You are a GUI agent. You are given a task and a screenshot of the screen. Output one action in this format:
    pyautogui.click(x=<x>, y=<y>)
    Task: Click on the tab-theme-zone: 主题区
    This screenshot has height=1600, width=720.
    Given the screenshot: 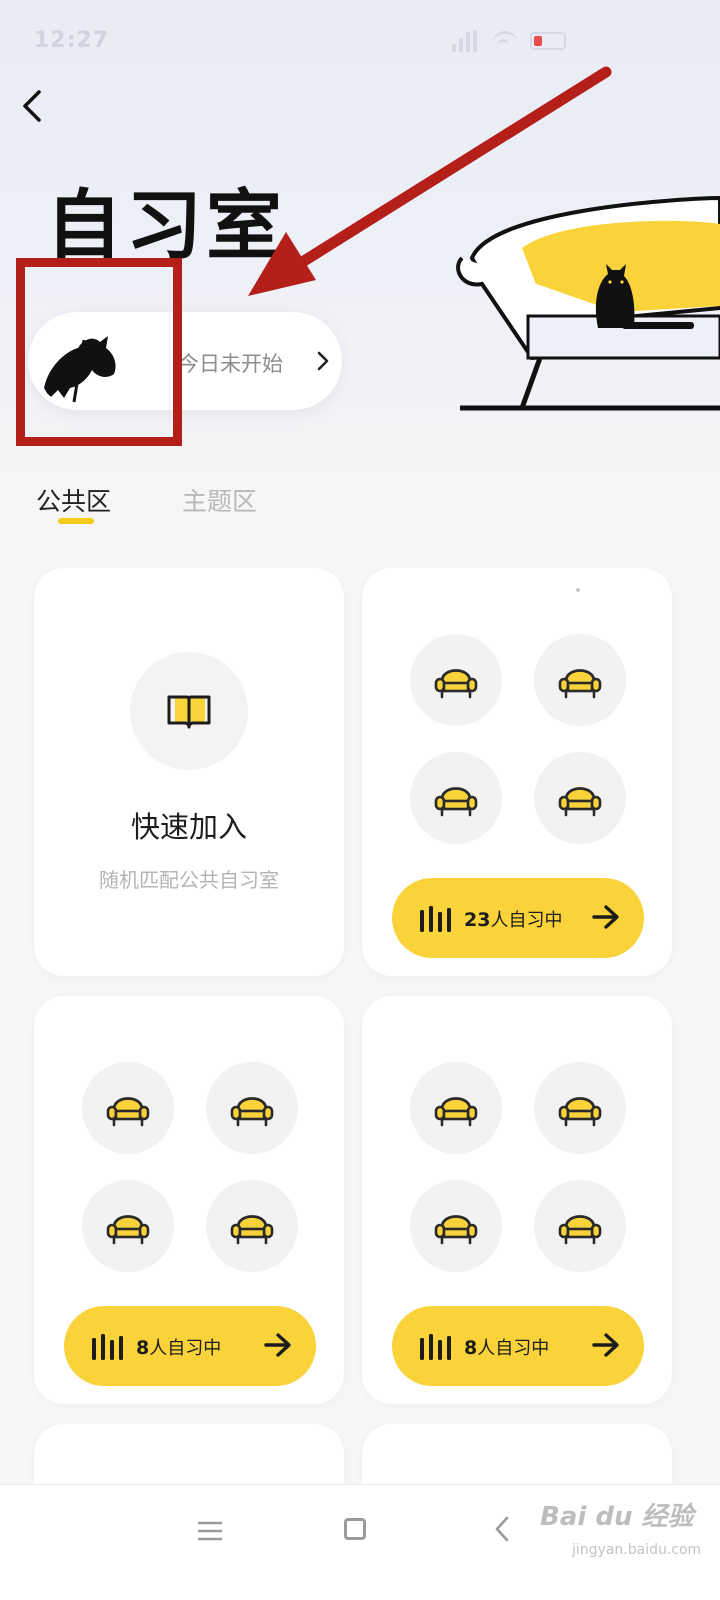 What is the action you would take?
    pyautogui.click(x=219, y=500)
    